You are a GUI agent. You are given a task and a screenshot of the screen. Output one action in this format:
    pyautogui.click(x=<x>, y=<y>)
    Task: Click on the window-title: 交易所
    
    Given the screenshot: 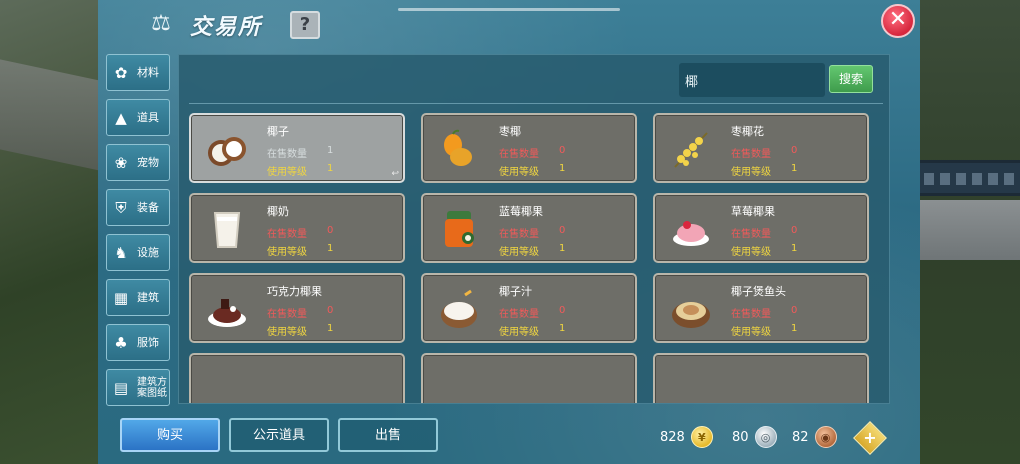 What is the action you would take?
    pyautogui.click(x=226, y=27)
    